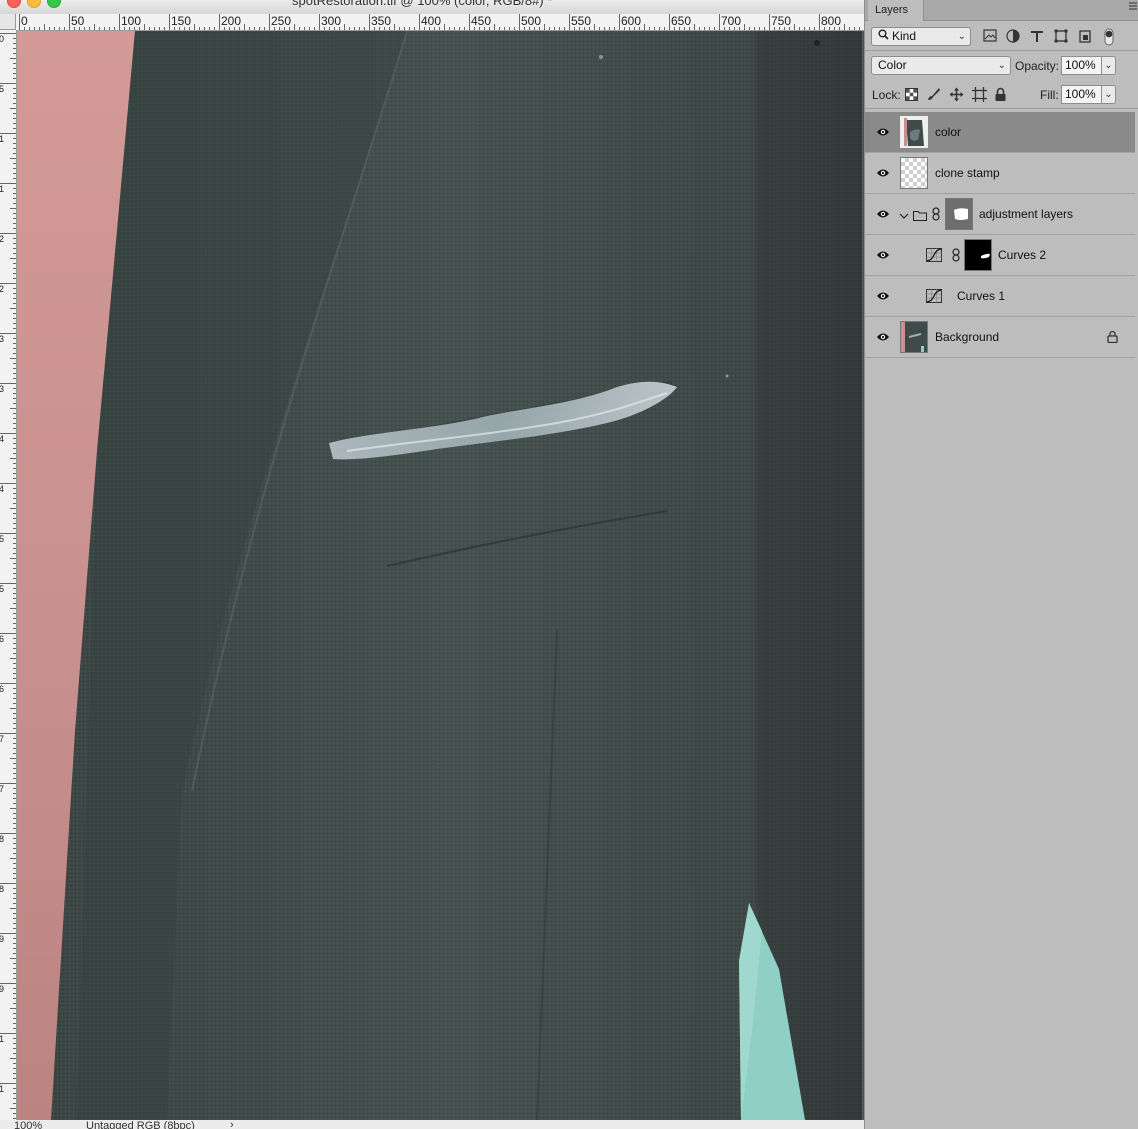 This screenshot has height=1129, width=1138. I want to click on layer-row-background: Background, so click(1000, 337).